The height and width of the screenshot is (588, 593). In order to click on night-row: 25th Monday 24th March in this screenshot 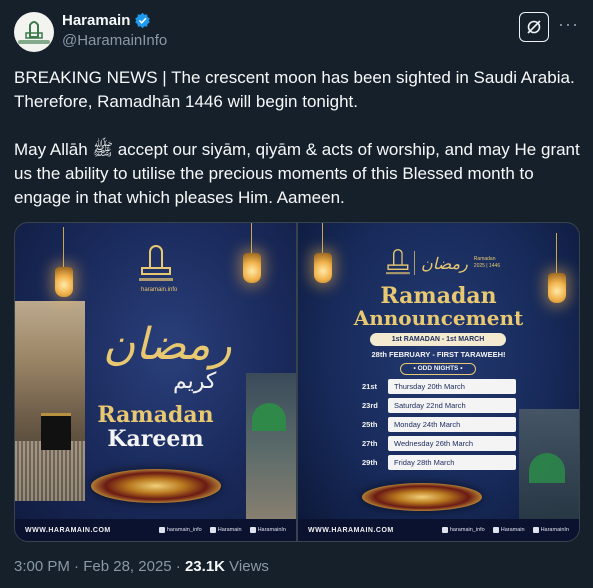, I will do `click(439, 424)`.